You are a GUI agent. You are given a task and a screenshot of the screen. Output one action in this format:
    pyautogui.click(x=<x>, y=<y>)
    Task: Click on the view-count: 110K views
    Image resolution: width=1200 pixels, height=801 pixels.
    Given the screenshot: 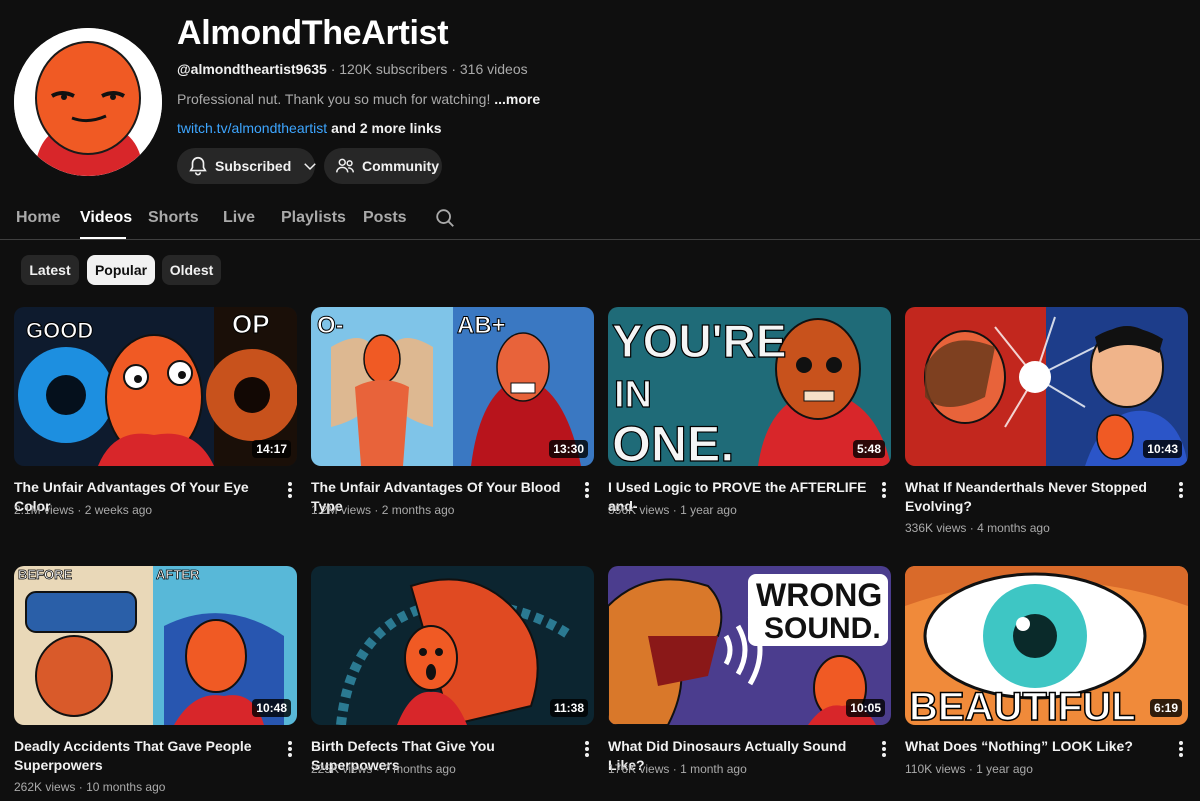 What is the action you would take?
    pyautogui.click(x=935, y=769)
    